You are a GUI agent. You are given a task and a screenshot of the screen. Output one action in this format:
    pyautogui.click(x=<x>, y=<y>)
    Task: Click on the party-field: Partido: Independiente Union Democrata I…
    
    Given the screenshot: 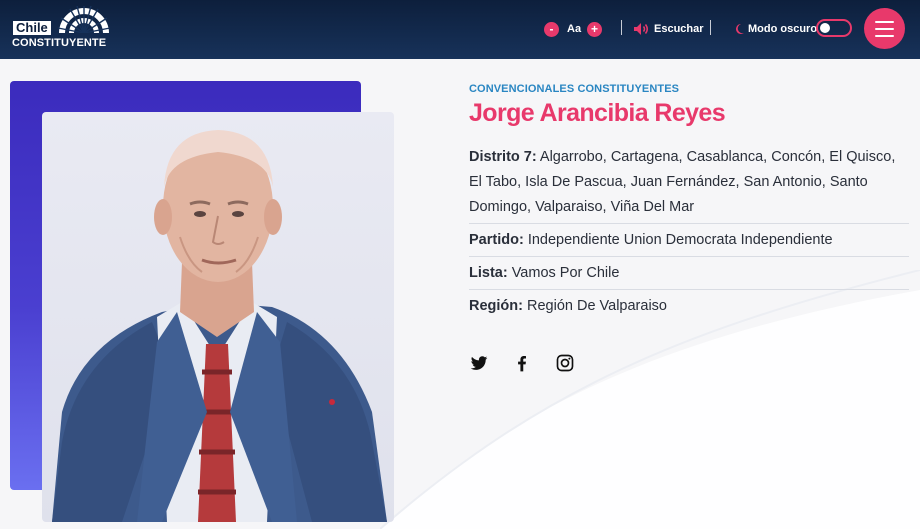 What is the action you would take?
    pyautogui.click(x=689, y=240)
    